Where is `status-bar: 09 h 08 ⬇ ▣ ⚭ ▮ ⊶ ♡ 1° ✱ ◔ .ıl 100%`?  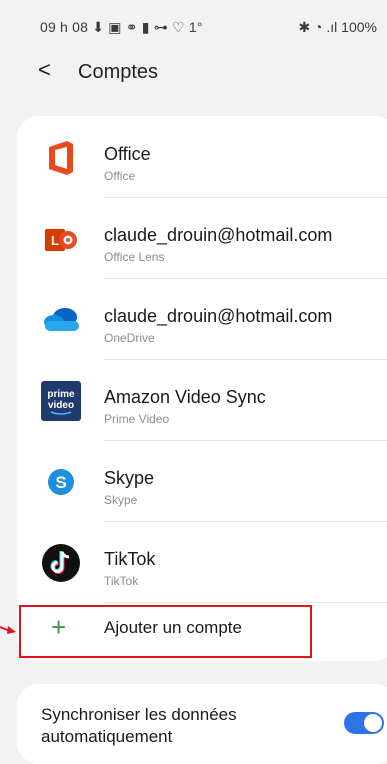 status-bar: 09 h 08 ⬇ ▣ ⚭ ▮ ⊶ ♡ 1° ✱ ◔ .ıl 100% is located at coordinates (193, 26).